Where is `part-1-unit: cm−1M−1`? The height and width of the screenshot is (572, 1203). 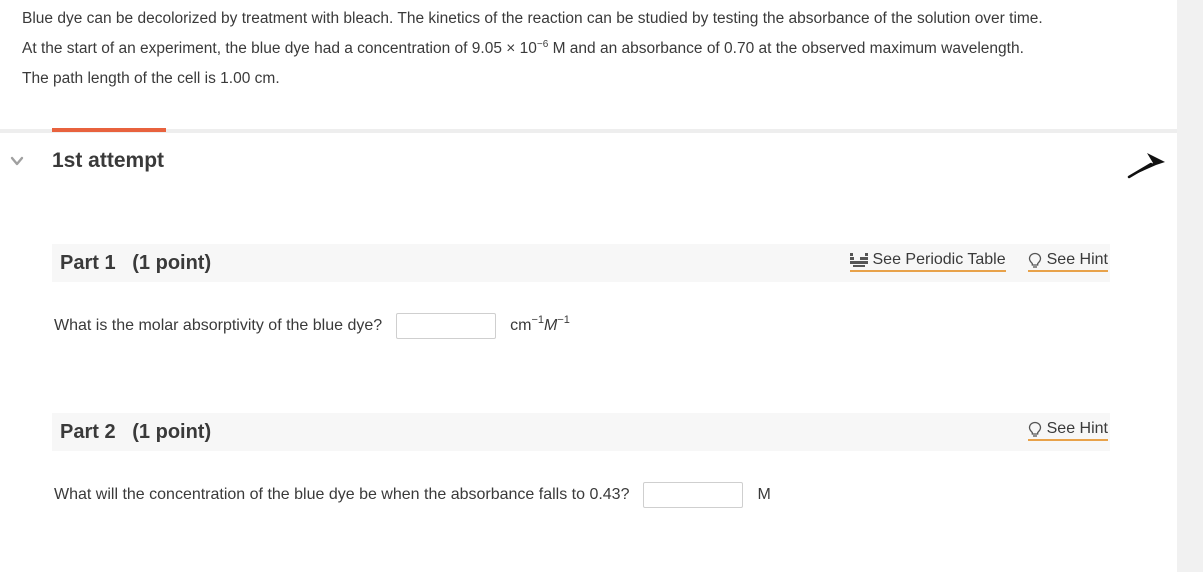
part-1-unit: cm−1M−1 is located at coordinates (540, 324).